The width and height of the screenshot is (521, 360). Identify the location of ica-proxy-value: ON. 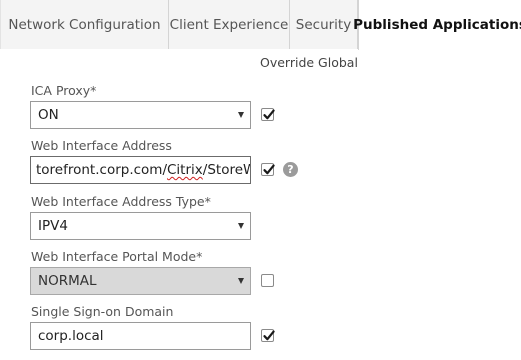
(48, 115).